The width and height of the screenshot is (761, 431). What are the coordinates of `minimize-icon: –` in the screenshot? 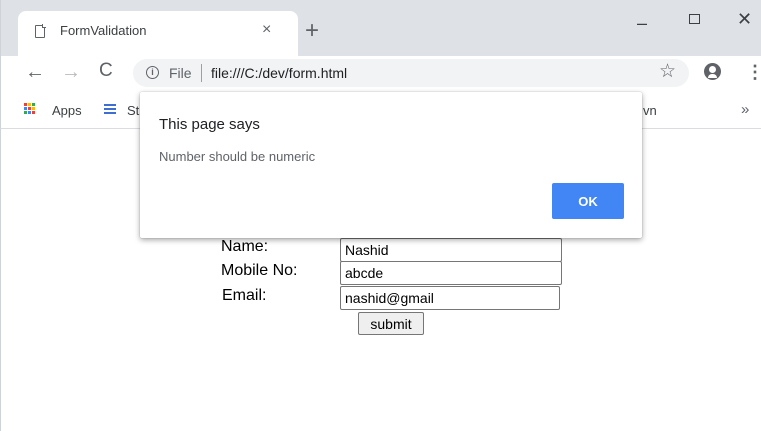 It's located at (642, 23).